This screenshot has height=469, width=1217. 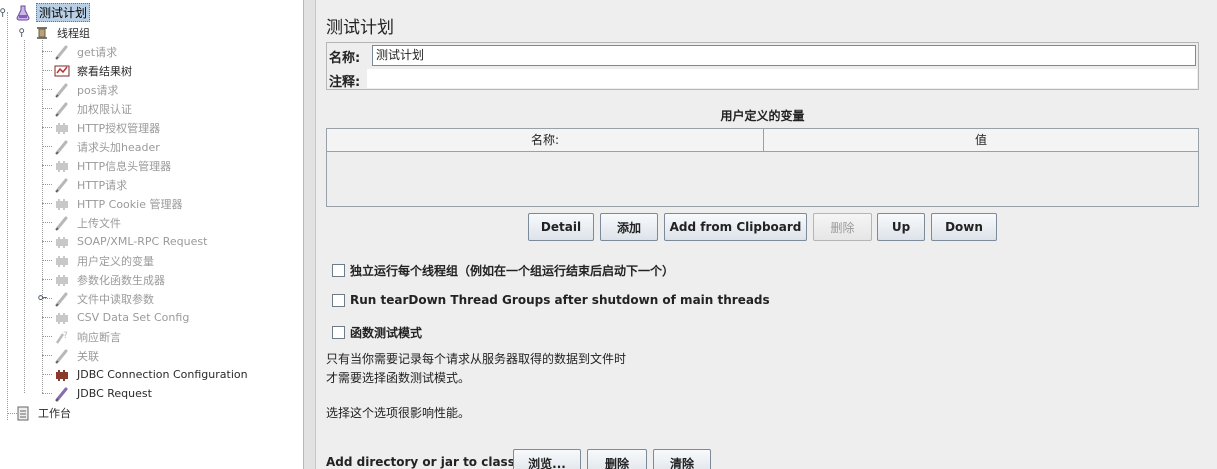 What do you see at coordinates (102, 185) in the screenshot?
I see `tree-node-label: HTTP请求` at bounding box center [102, 185].